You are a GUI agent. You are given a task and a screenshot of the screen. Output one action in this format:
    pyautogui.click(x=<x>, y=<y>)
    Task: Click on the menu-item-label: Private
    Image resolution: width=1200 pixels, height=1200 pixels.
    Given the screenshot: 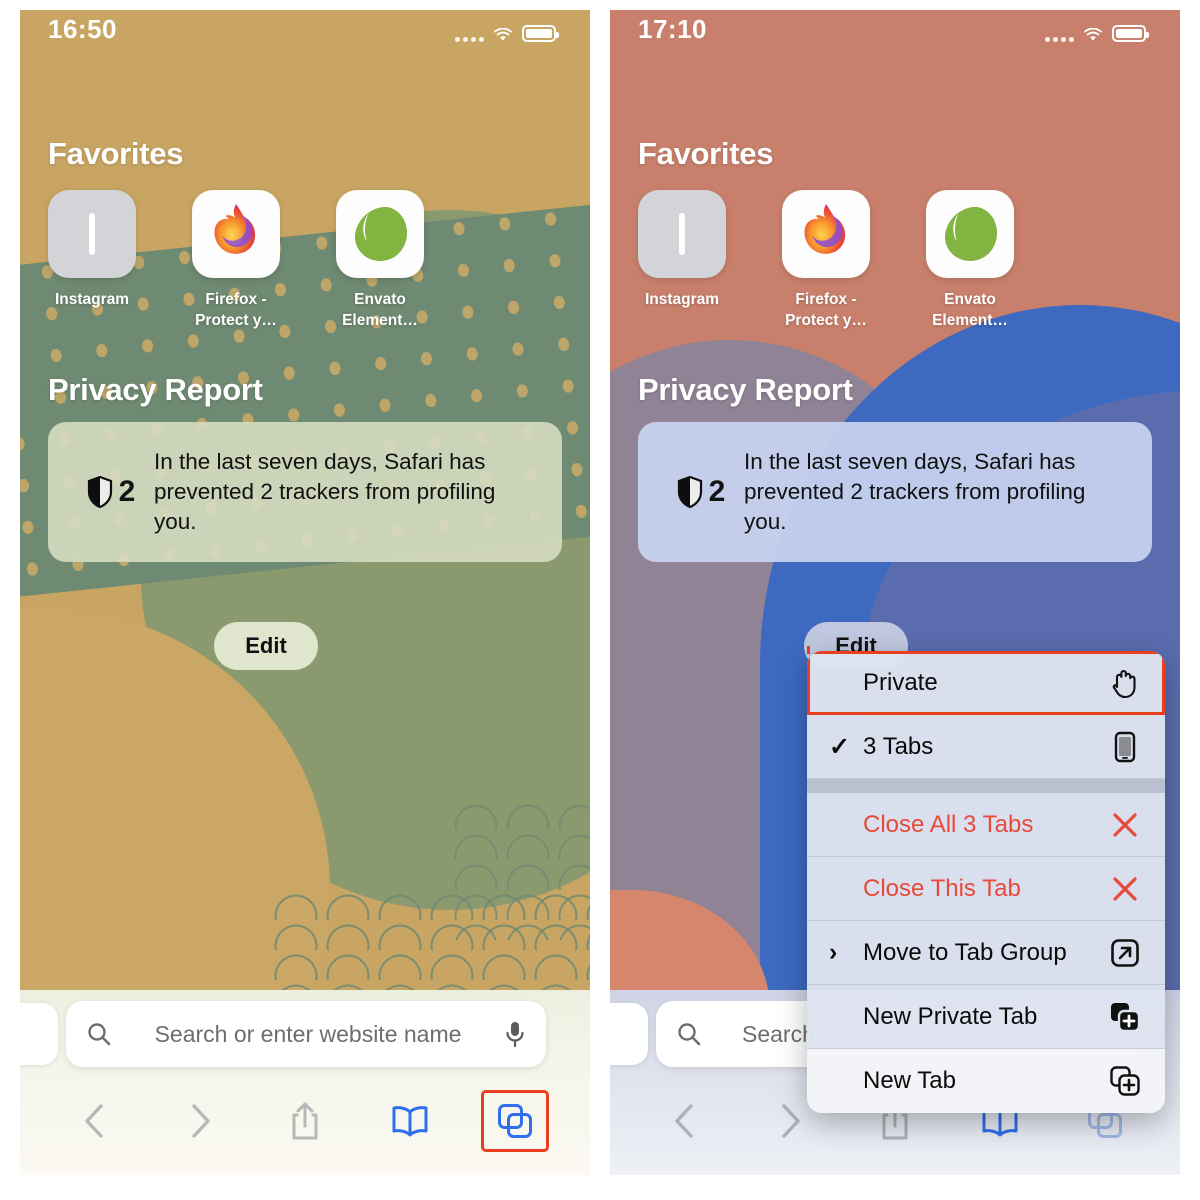 What is the action you would take?
    pyautogui.click(x=900, y=682)
    